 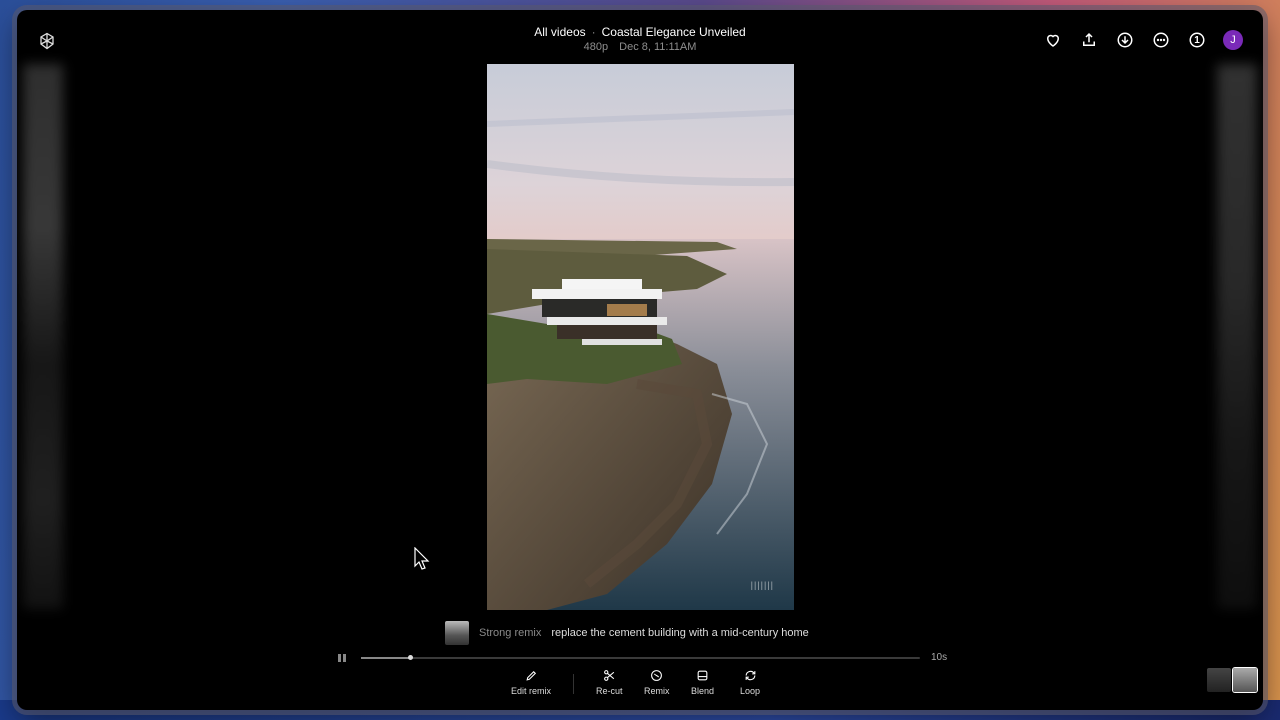 I want to click on action-bar: Edit remix Re-cut Remix Blend Loop, so click(x=640, y=683).